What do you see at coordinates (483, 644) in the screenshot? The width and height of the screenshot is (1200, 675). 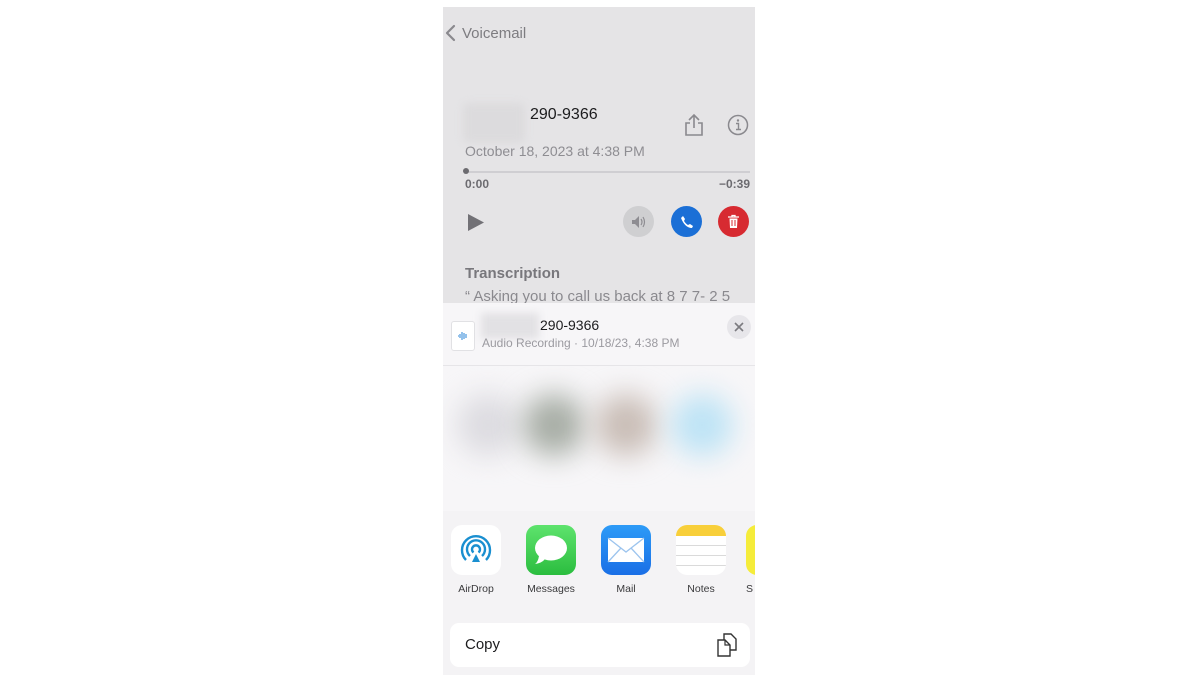 I see `copy-label: Copy` at bounding box center [483, 644].